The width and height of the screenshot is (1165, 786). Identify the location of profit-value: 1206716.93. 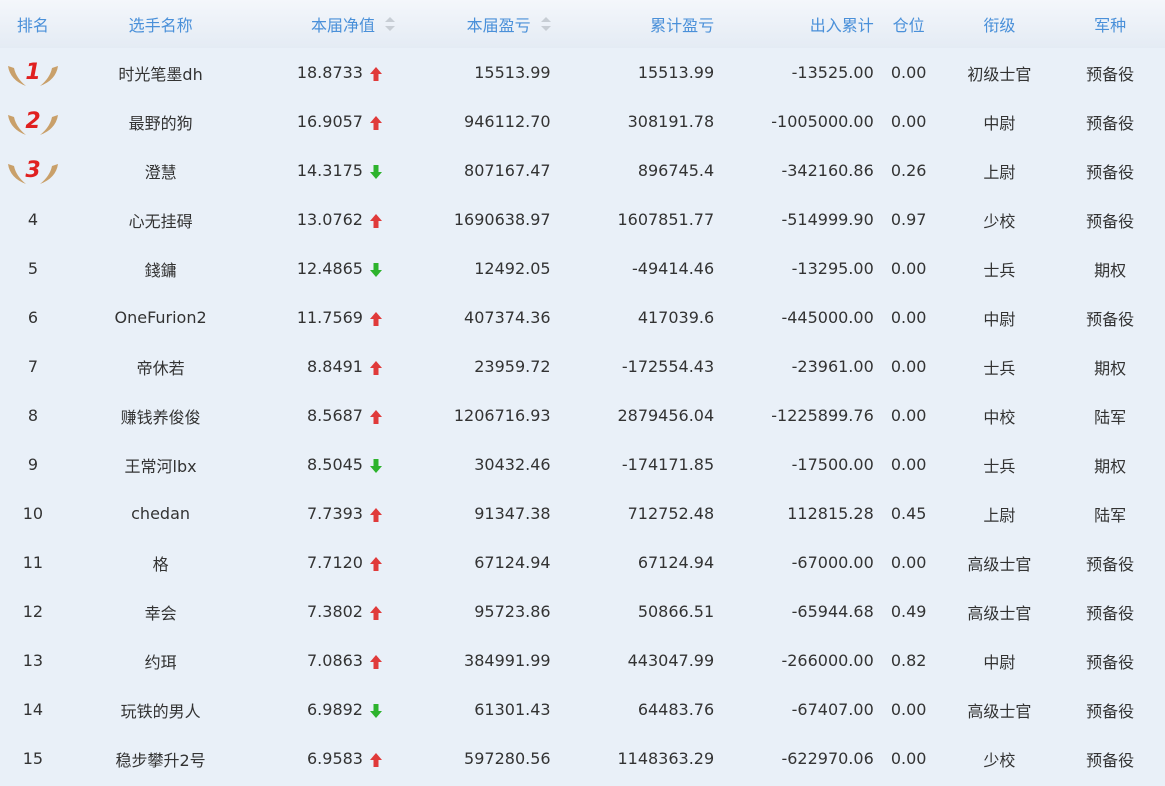
(502, 415).